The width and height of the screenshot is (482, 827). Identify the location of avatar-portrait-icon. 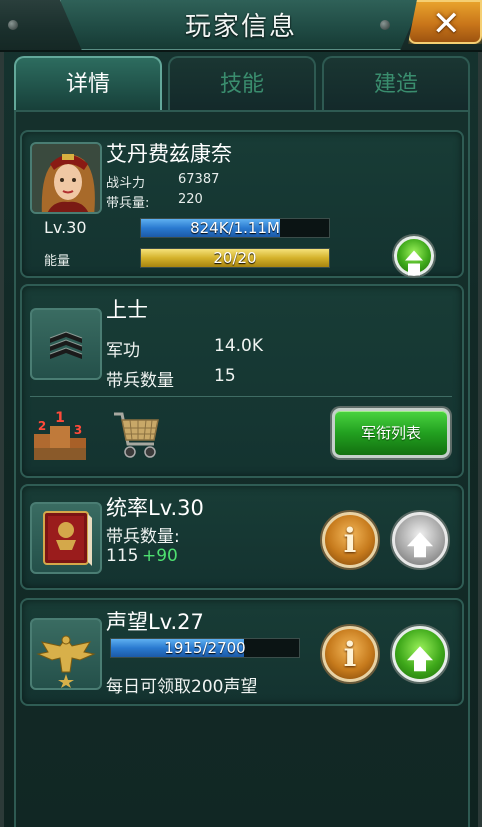
(66, 178).